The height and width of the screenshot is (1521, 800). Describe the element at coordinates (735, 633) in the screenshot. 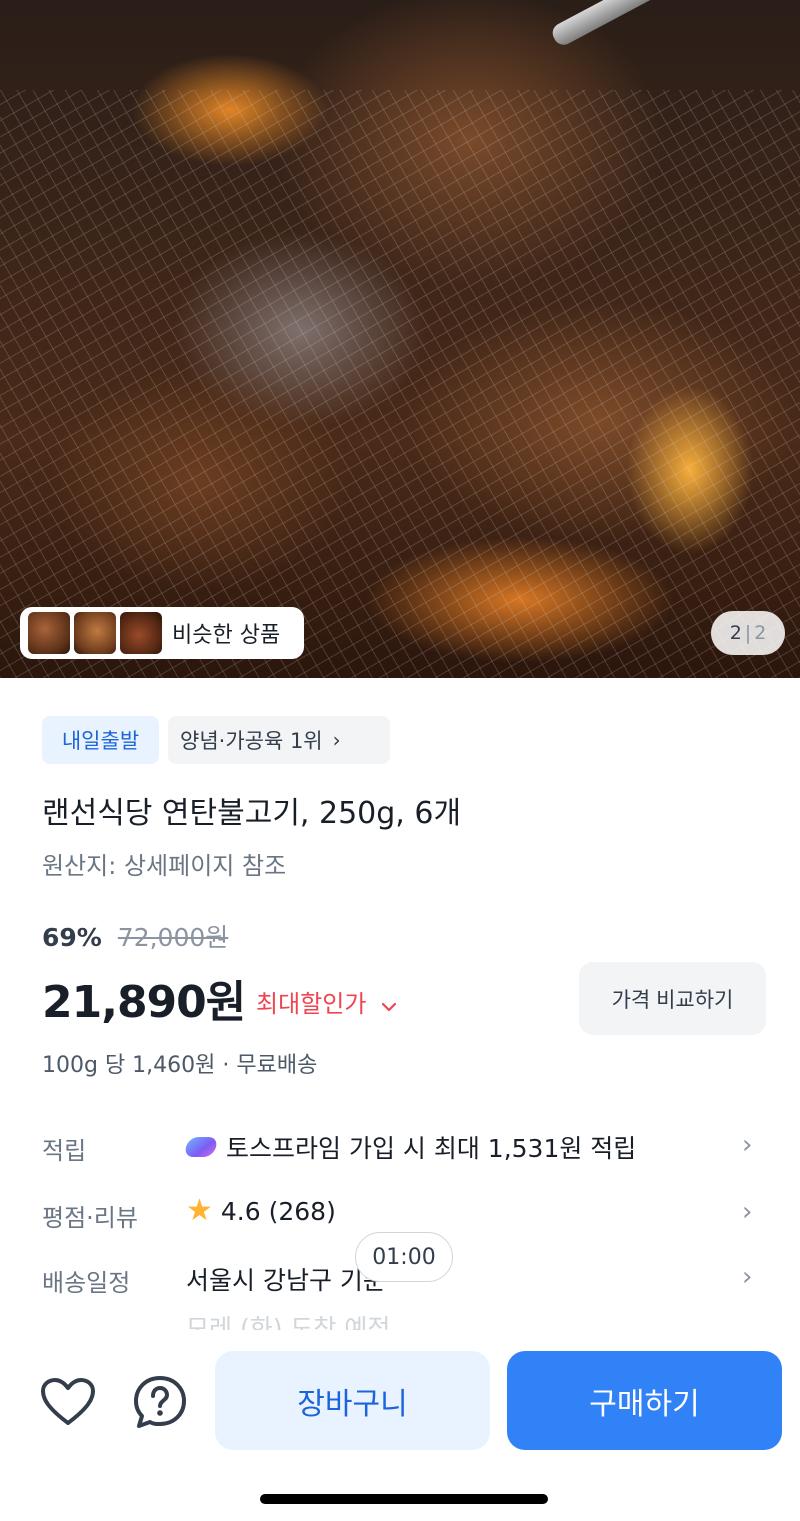

I see `page-current: 2` at that location.